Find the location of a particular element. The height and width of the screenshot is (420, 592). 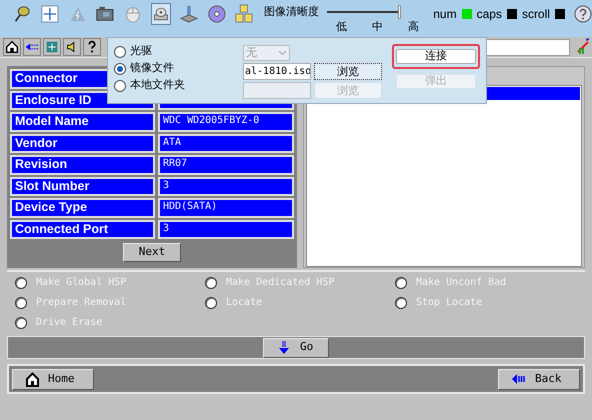

back-button: Back is located at coordinates (539, 379).